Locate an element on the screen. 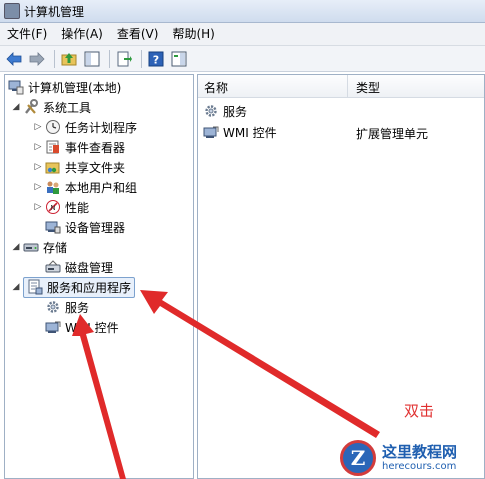  tools-icon is located at coordinates (31, 107).